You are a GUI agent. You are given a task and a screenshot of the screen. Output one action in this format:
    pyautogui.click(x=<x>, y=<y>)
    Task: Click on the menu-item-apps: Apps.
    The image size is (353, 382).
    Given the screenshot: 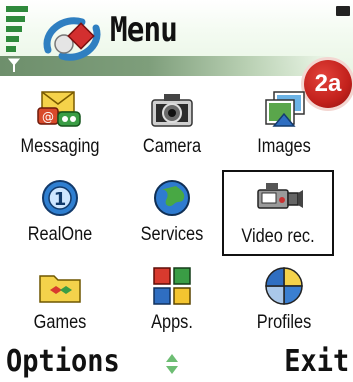 What is the action you would take?
    pyautogui.click(x=172, y=301)
    